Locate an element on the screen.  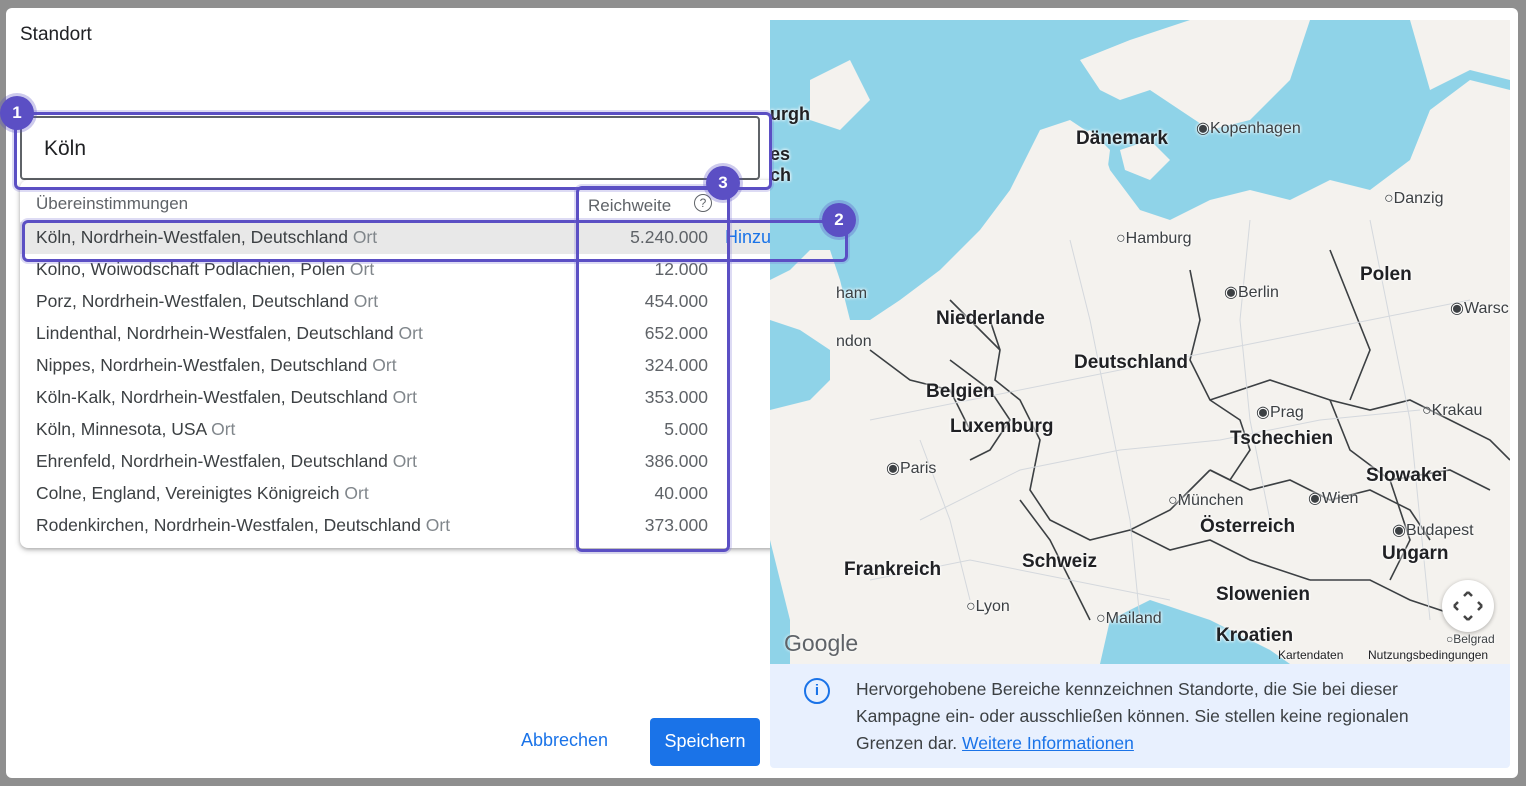
annotation-badge-2: 2 is located at coordinates (839, 220).